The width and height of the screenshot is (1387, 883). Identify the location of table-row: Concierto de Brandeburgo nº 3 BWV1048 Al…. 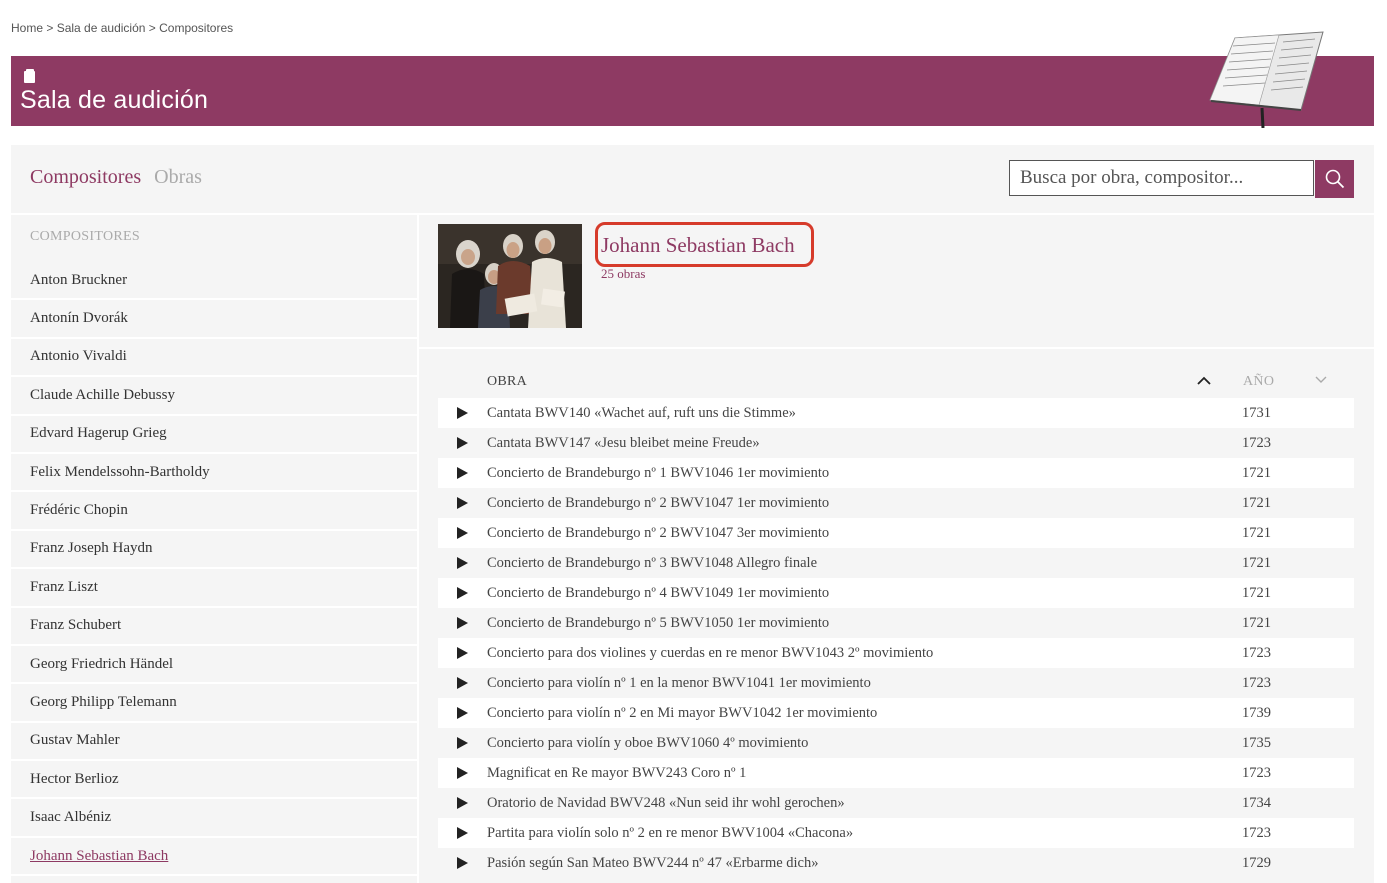
(896, 563).